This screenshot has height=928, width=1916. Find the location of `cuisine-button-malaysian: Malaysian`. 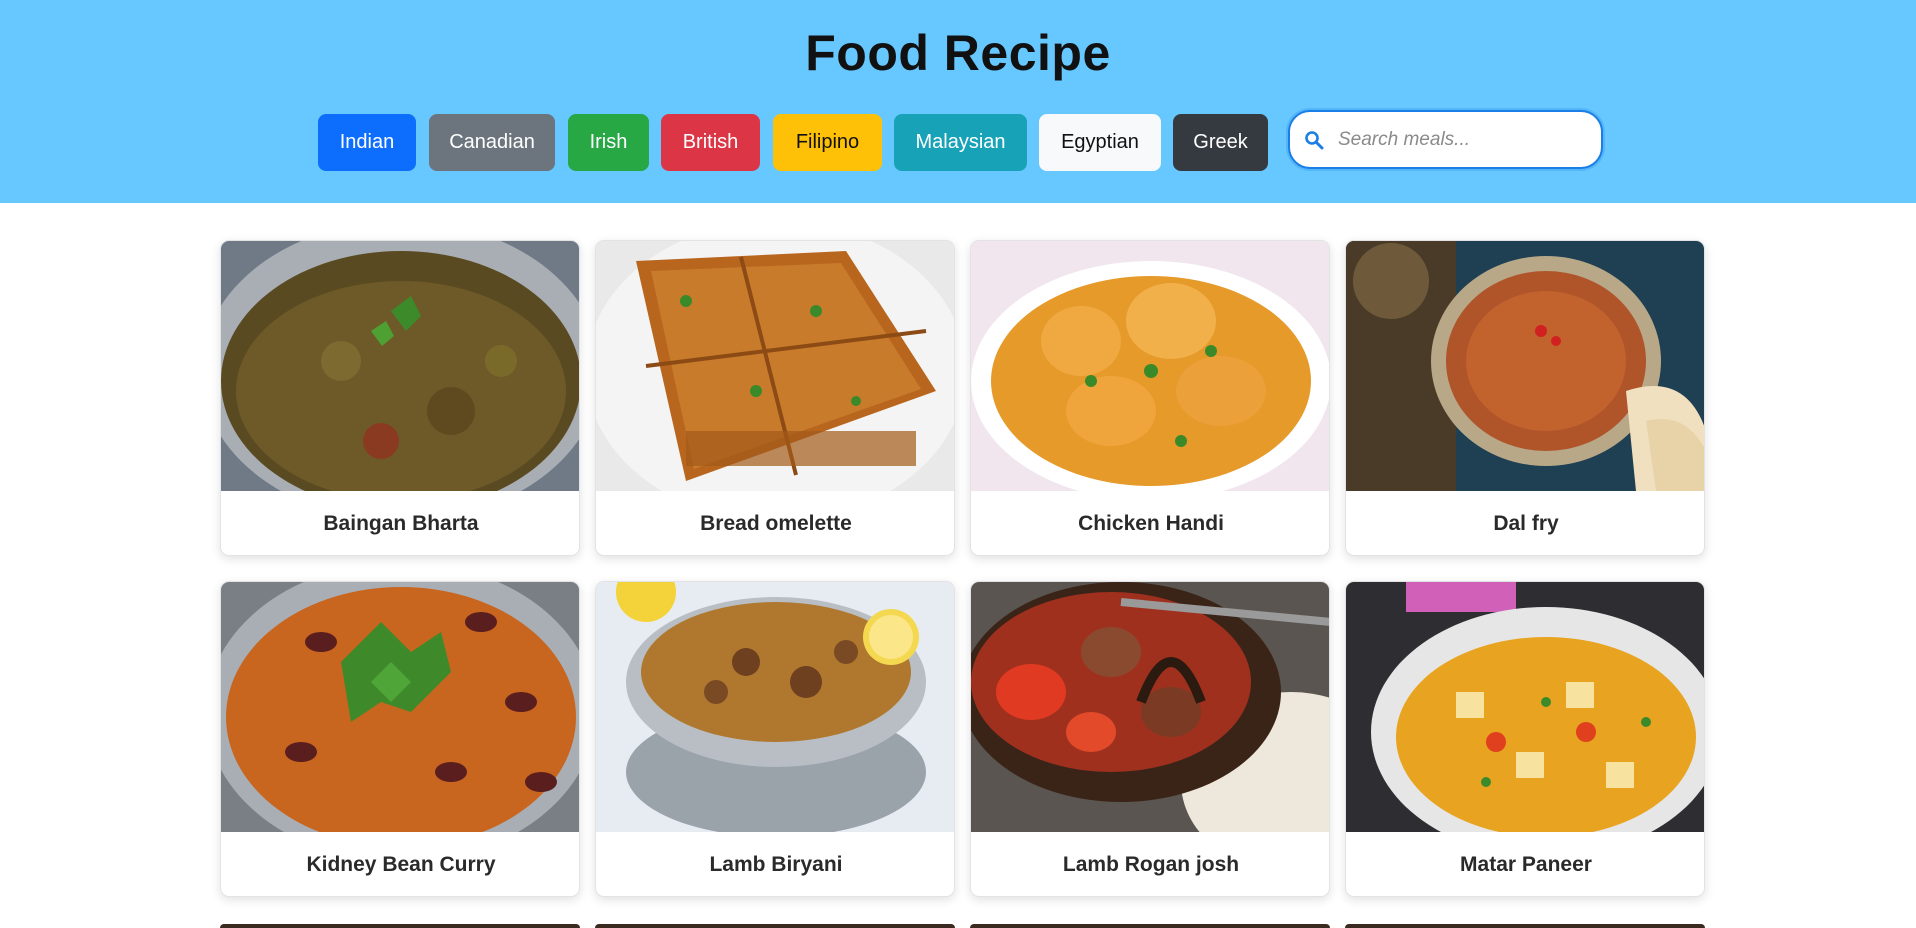

cuisine-button-malaysian: Malaysian is located at coordinates (960, 142).